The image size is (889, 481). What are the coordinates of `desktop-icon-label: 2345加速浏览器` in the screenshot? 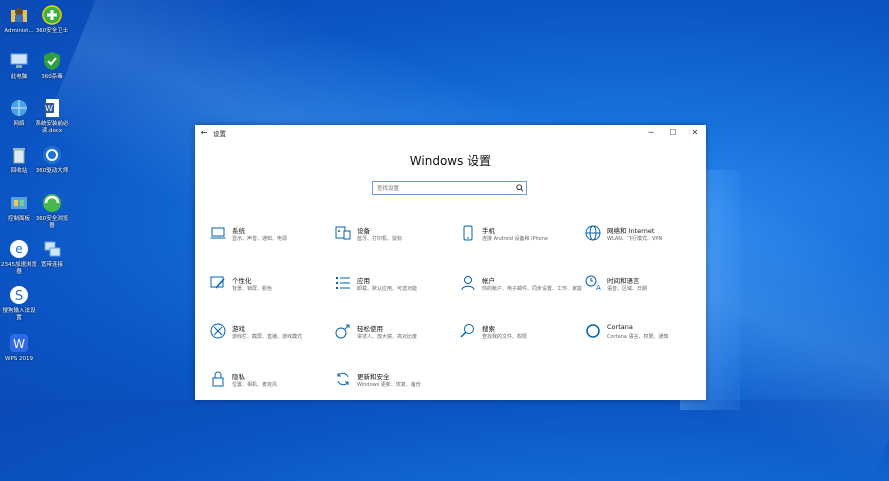 It's located at (19, 268).